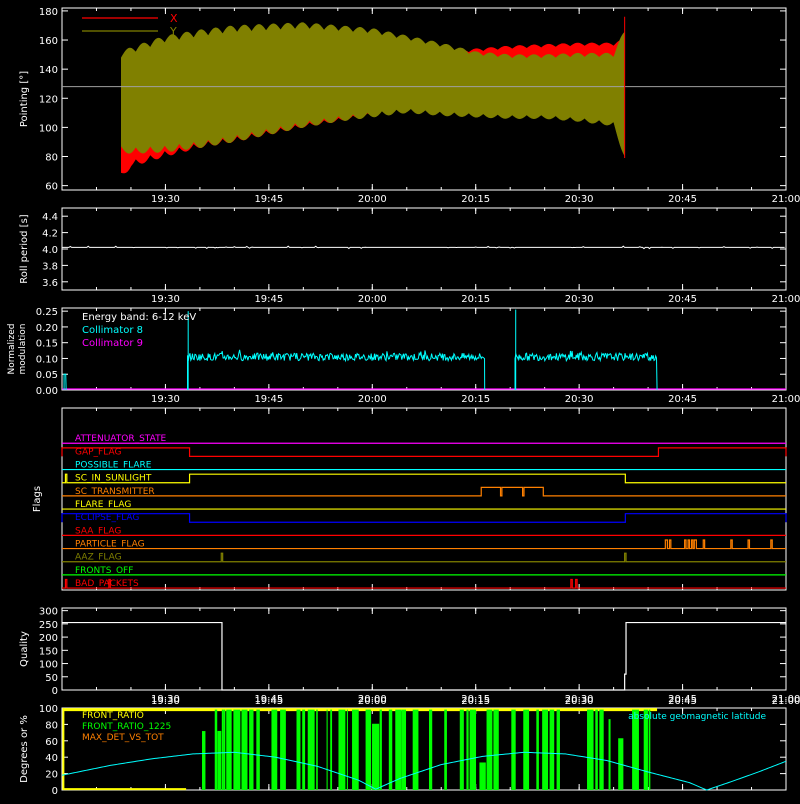 This screenshot has height=804, width=800. Describe the element at coordinates (51, 758) in the screenshot. I see `geomag-ytick-label: 40` at that location.